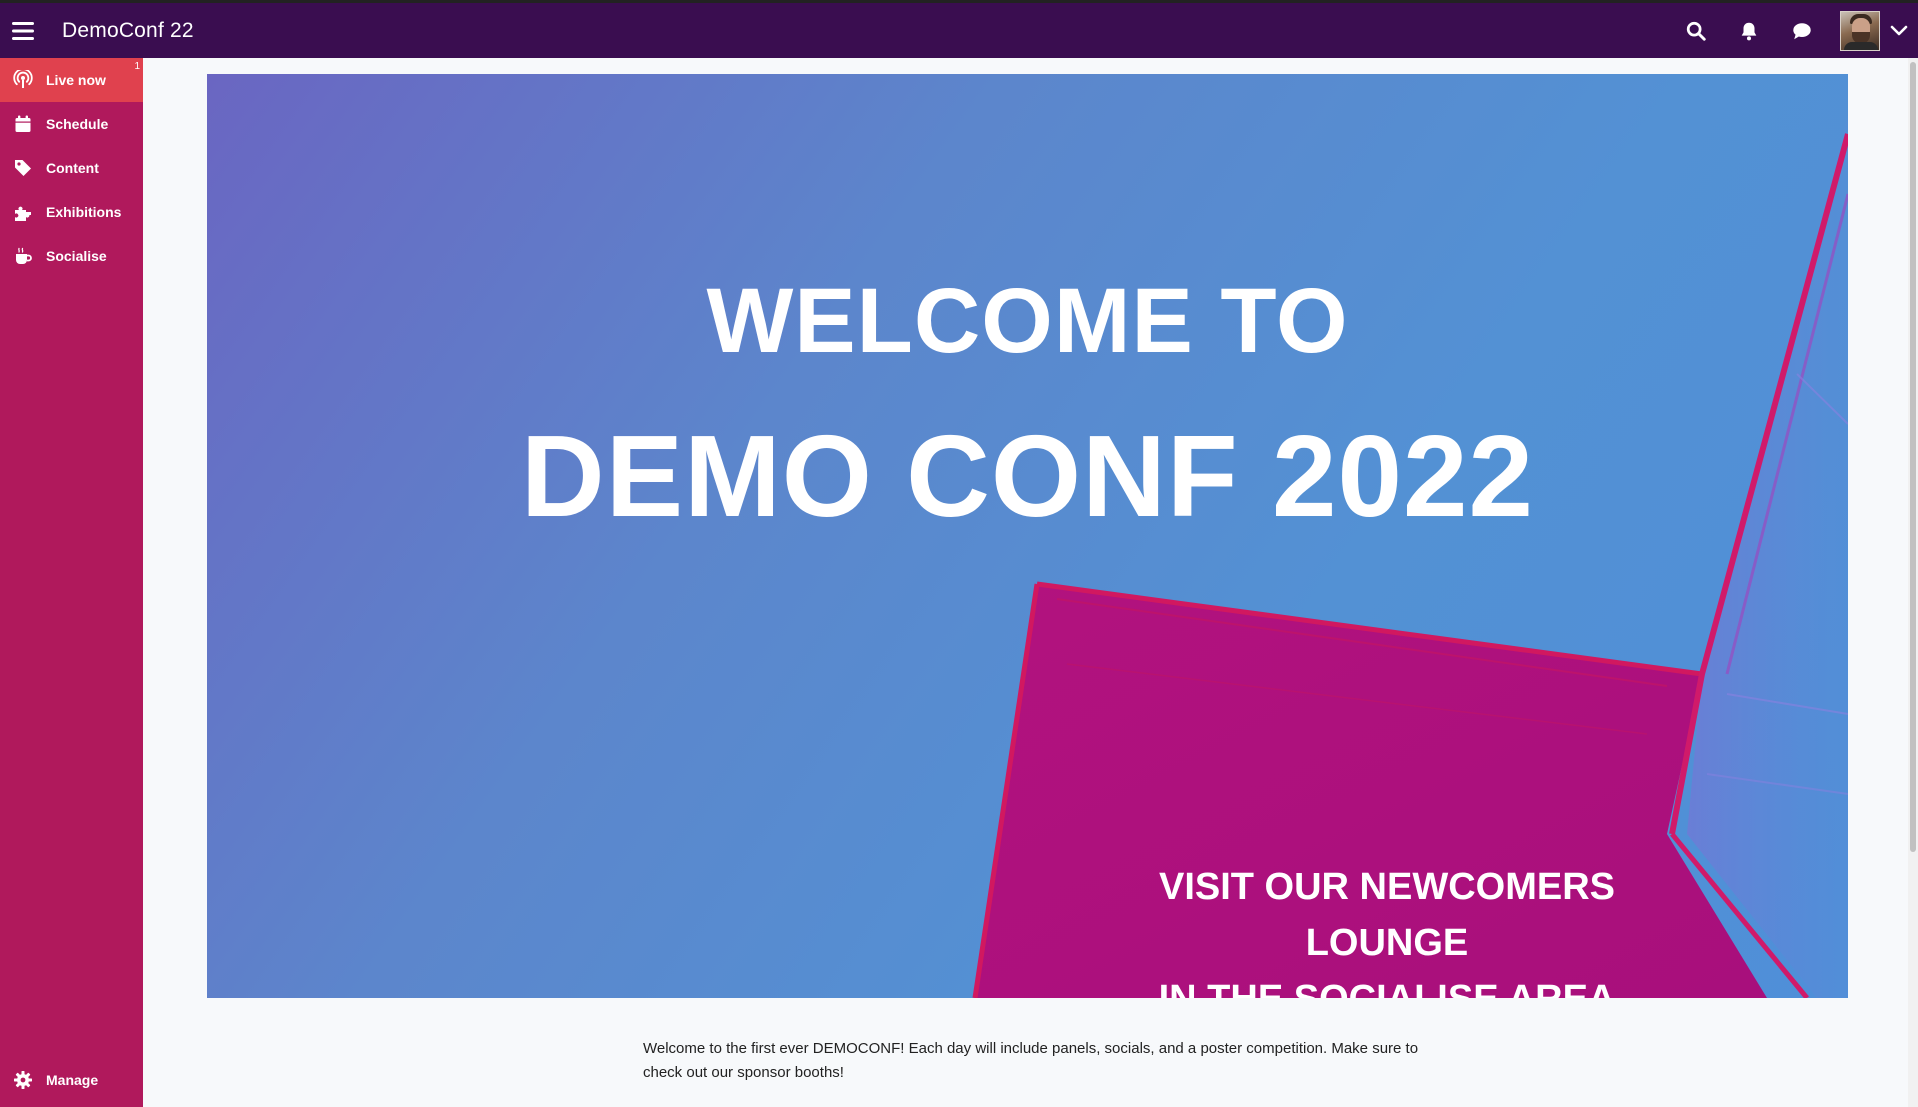  I want to click on broadcast-icon, so click(23, 80).